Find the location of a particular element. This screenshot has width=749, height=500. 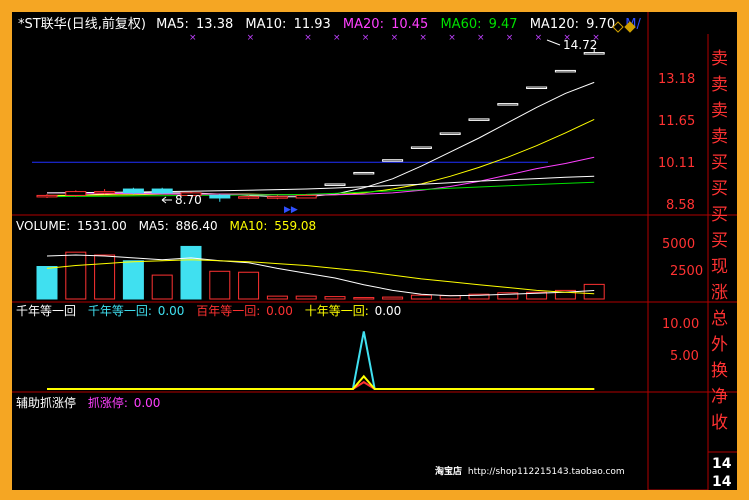

side-panel: 卖 卖 卖 卖 买 买 买 买 现 涨 总 外 换 净 收 14 14 is located at coordinates (721, 269).